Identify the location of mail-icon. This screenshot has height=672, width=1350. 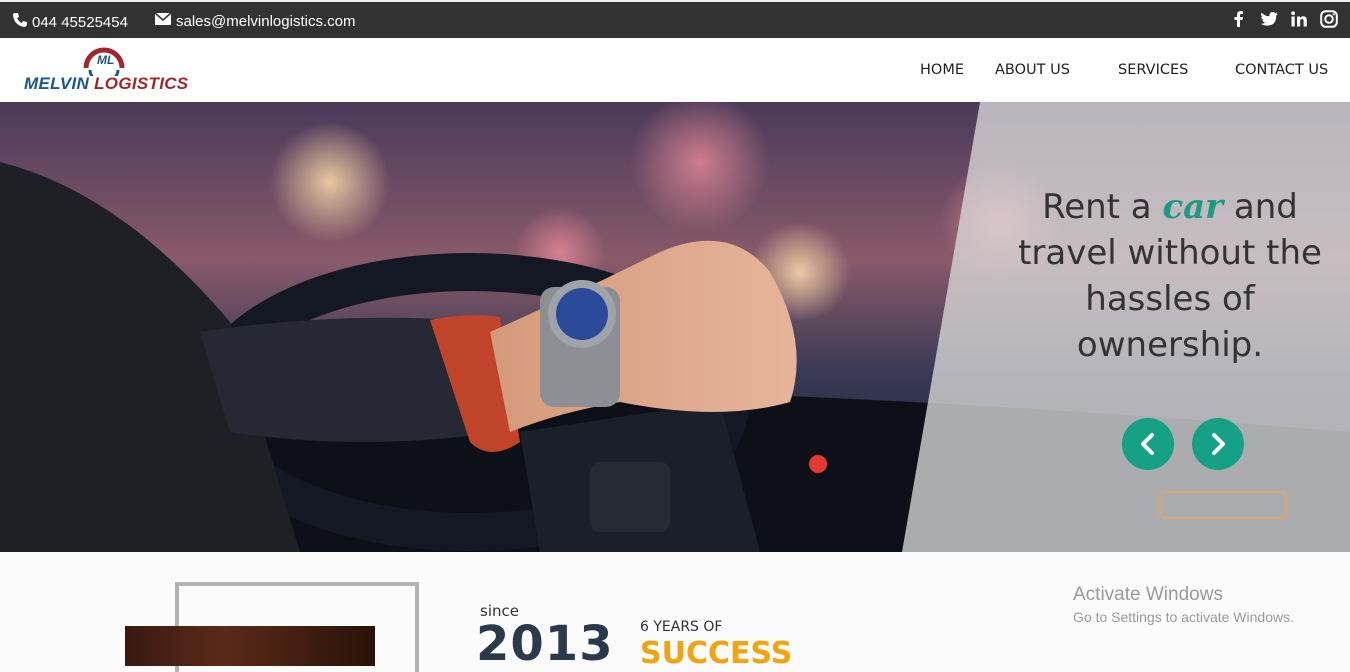
(163, 21).